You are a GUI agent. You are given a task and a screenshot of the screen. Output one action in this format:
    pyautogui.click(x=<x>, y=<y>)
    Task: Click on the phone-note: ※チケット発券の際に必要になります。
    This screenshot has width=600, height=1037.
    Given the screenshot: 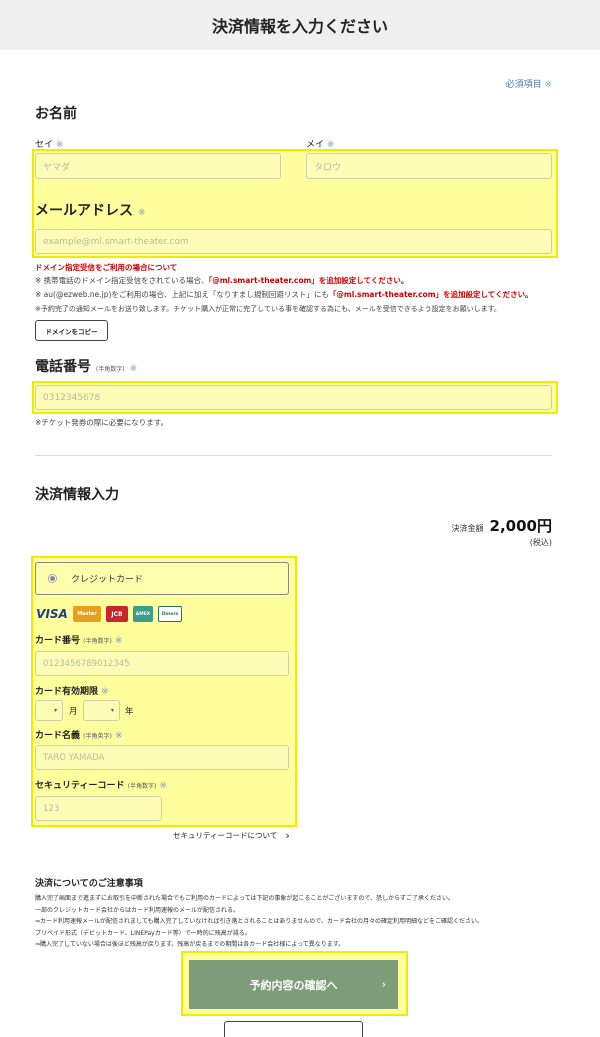 What is the action you would take?
    pyautogui.click(x=102, y=422)
    